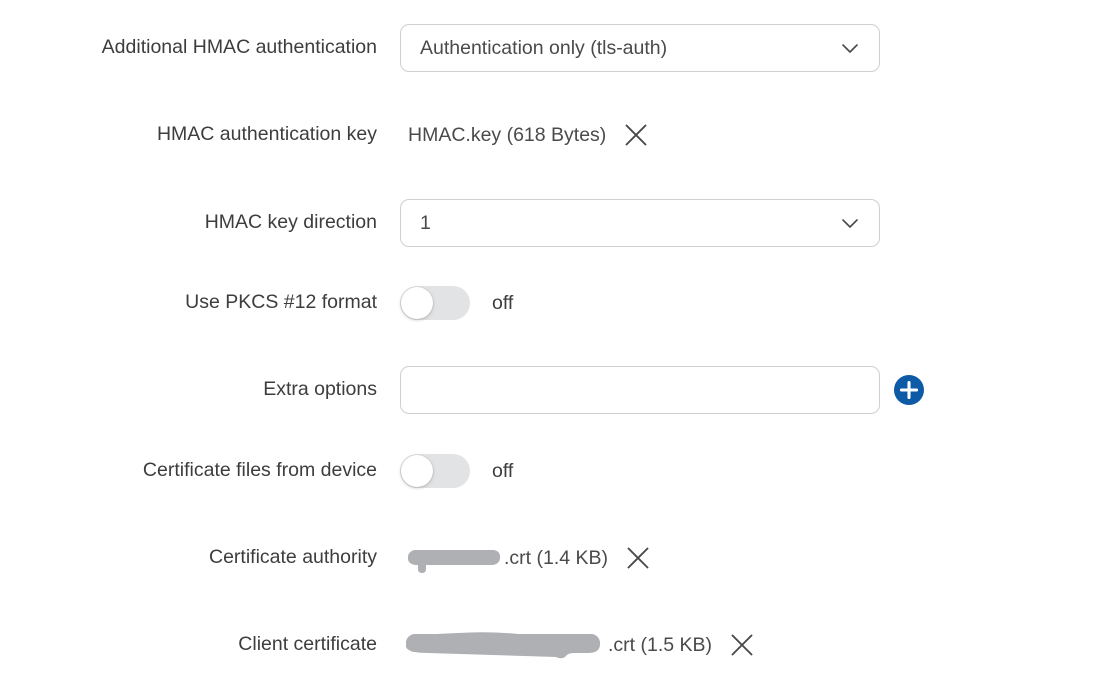 The height and width of the screenshot is (687, 1117). I want to click on select-additional-hmac-authentication: Authentication only (tls-auth), so click(640, 48).